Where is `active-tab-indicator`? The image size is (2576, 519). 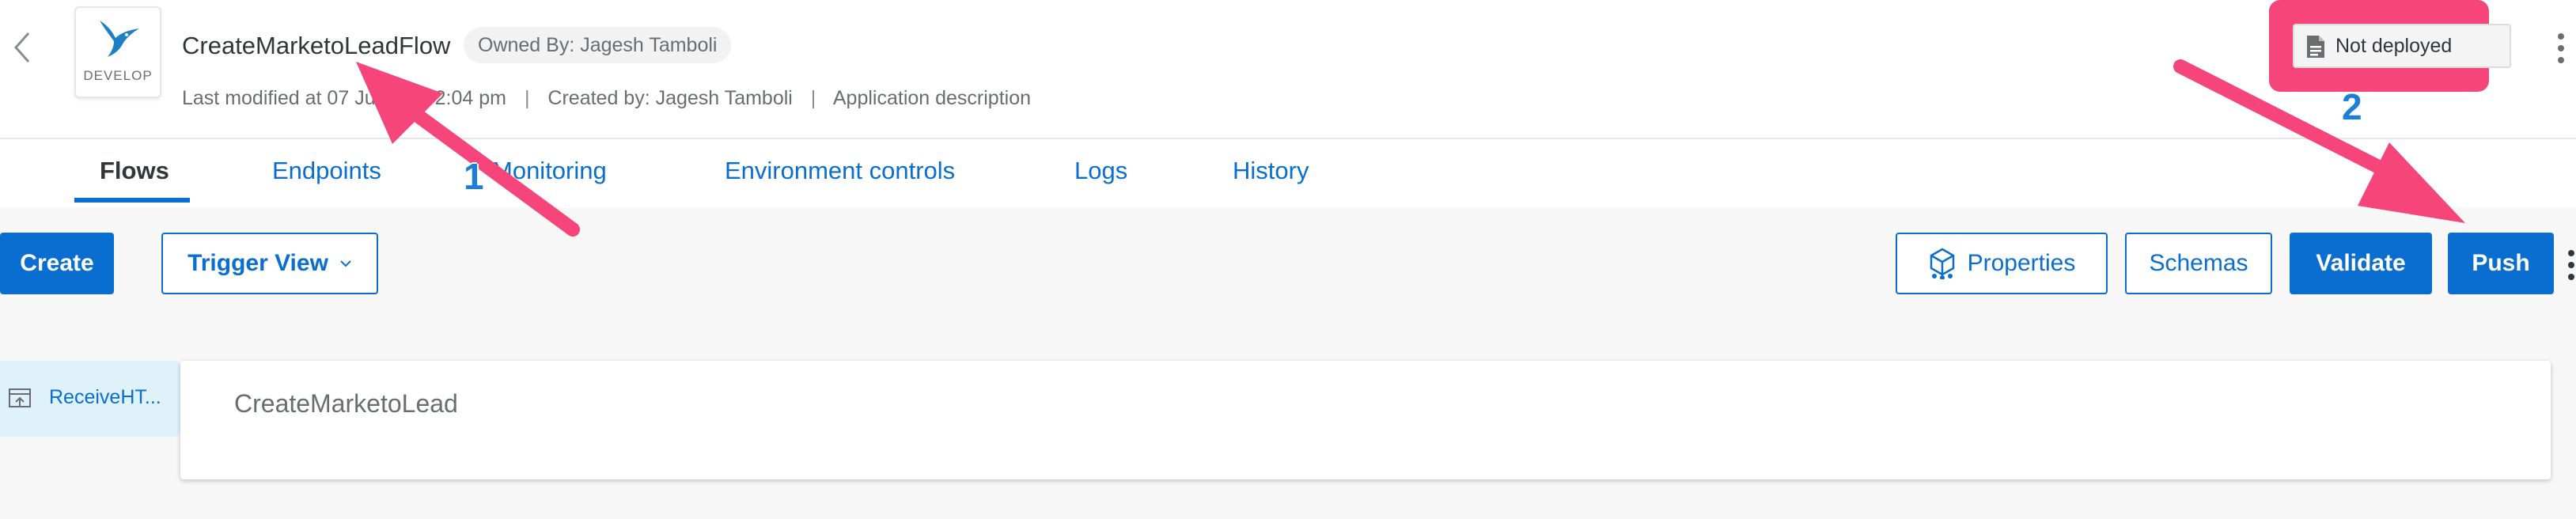 active-tab-indicator is located at coordinates (132, 200).